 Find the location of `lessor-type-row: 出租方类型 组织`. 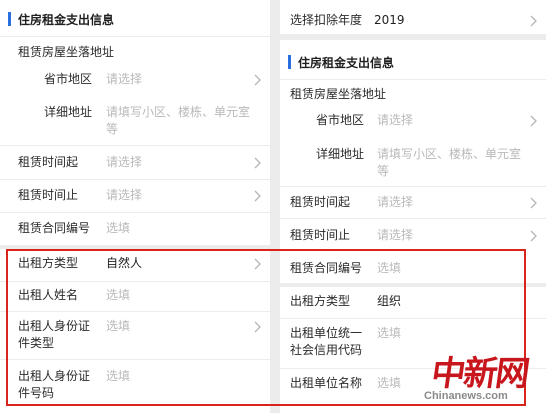

lessor-type-row: 出租方类型 组织 is located at coordinates (413, 303).